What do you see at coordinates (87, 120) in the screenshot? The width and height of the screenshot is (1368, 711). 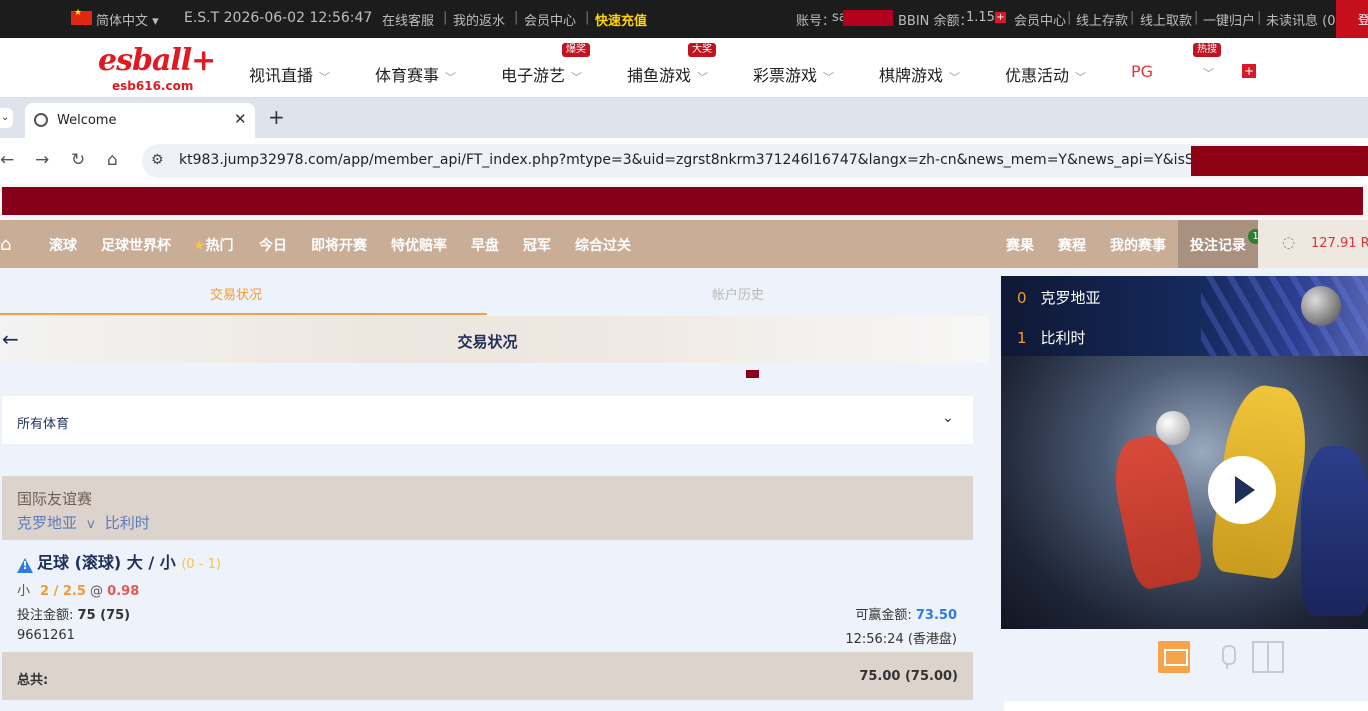 I see `tab-title: Welcome` at bounding box center [87, 120].